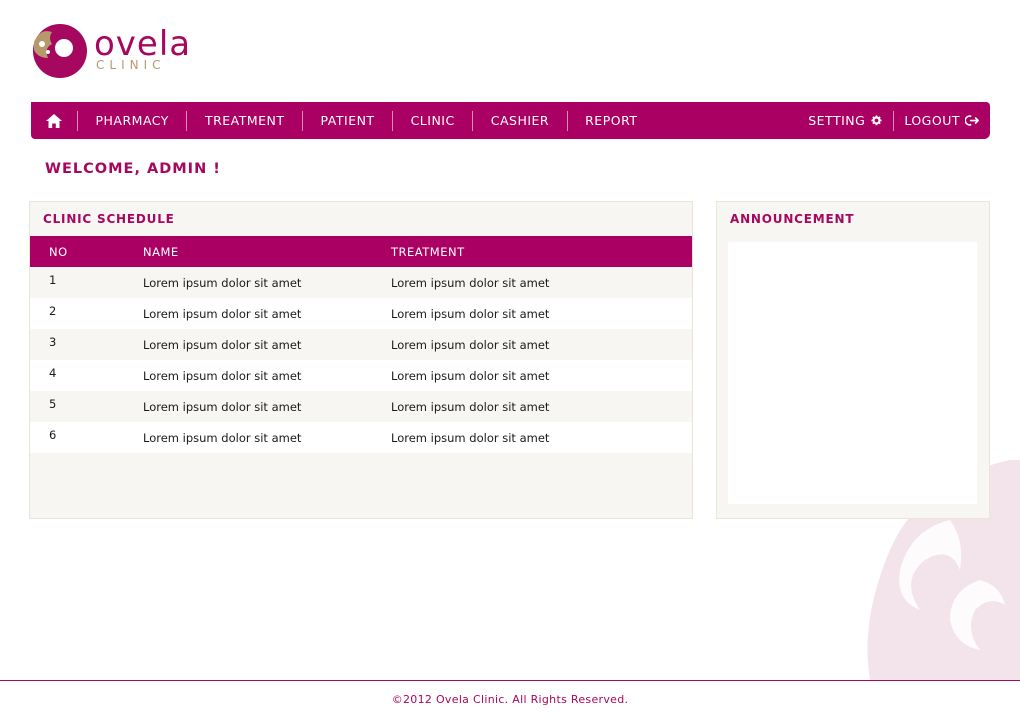  I want to click on cell-name, so click(267, 468).